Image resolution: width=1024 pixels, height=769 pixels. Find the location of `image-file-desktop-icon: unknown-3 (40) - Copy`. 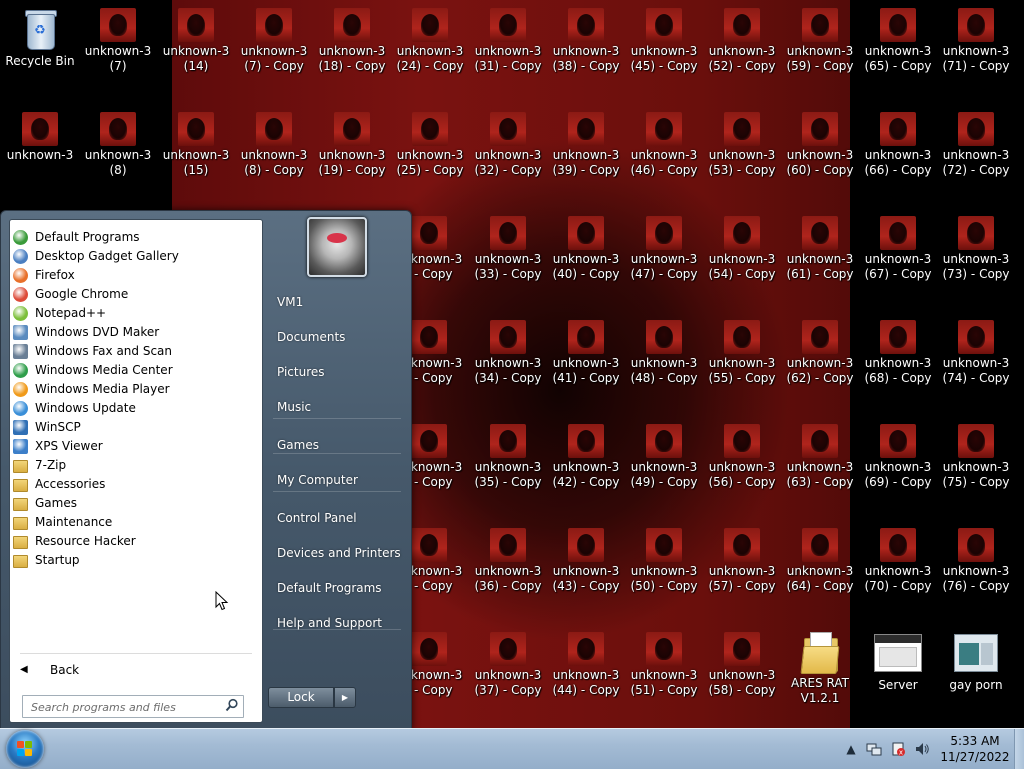

image-file-desktop-icon: unknown-3 (40) - Copy is located at coordinates (586, 260).